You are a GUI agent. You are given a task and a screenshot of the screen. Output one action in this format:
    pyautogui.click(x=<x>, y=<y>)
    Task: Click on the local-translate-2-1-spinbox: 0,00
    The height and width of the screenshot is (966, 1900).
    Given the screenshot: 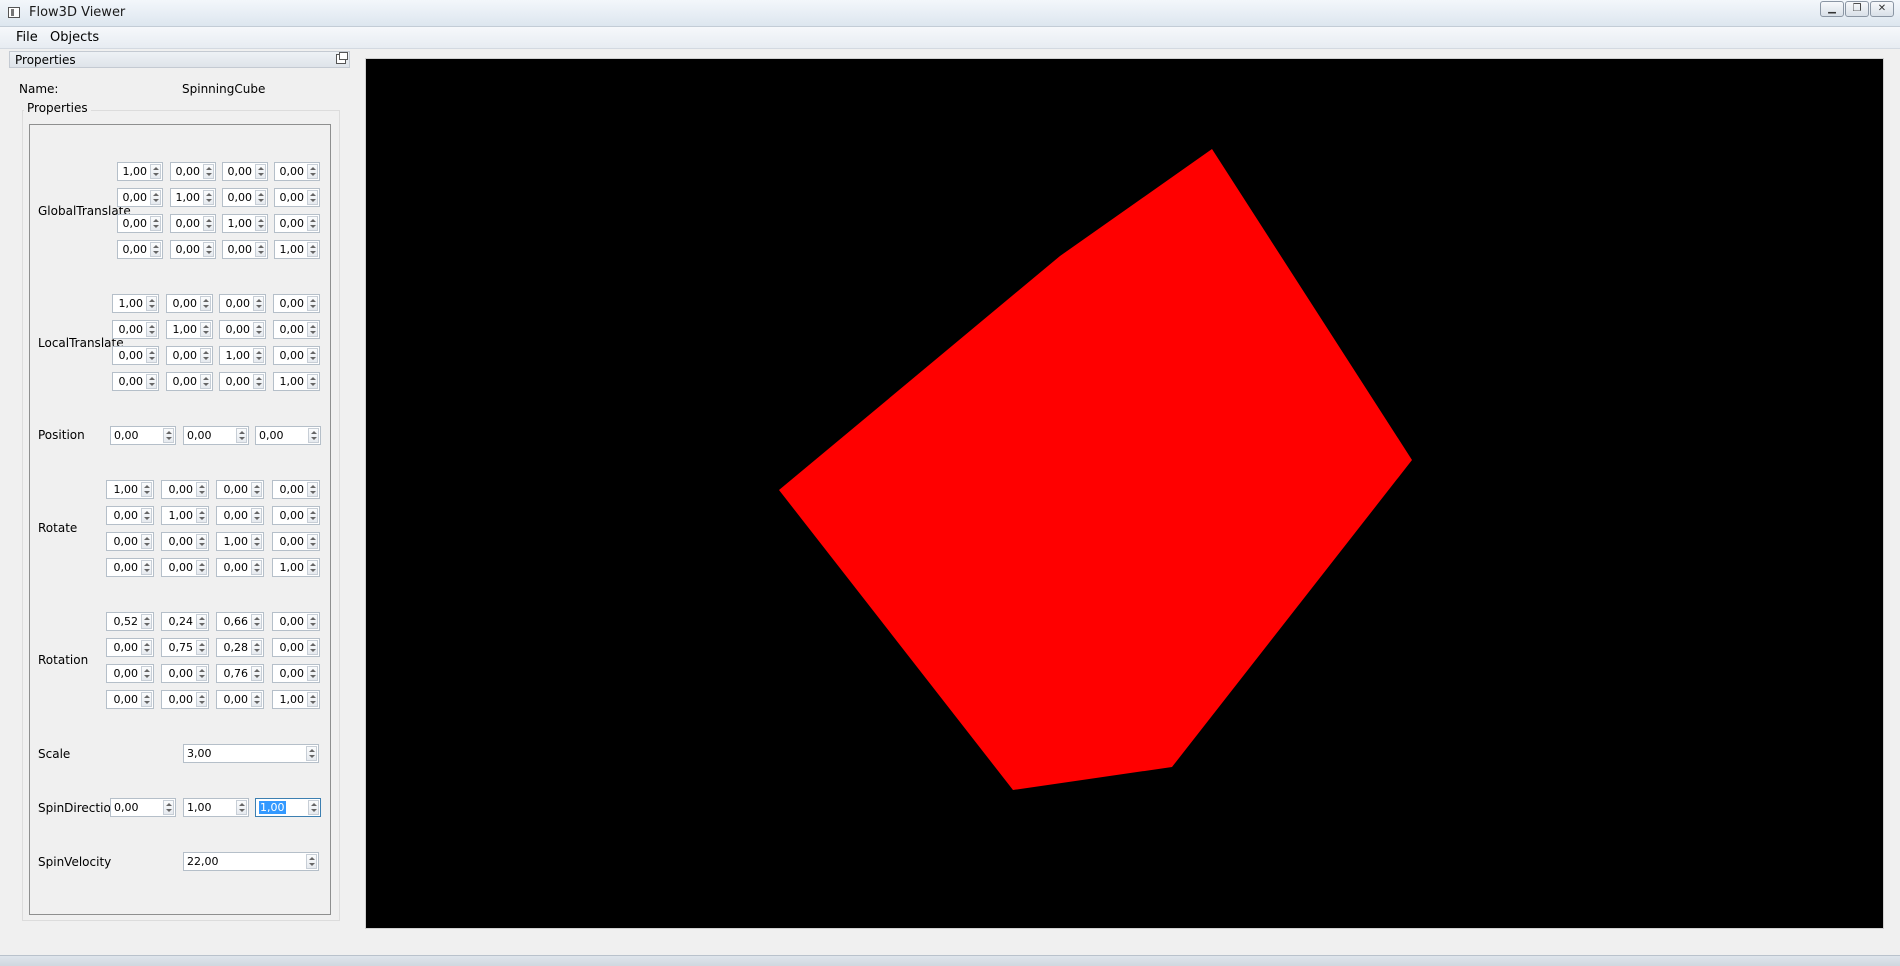 What is the action you would take?
    pyautogui.click(x=189, y=355)
    